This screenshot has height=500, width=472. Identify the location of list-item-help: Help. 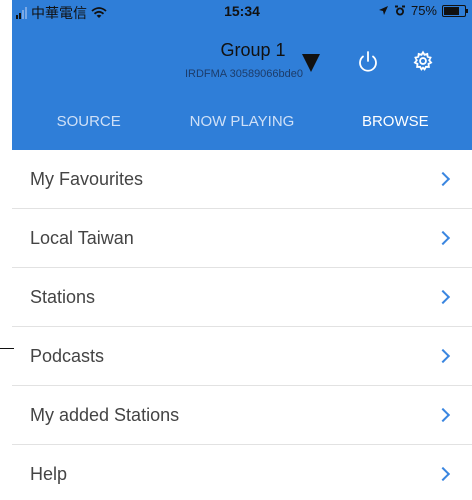
(242, 472).